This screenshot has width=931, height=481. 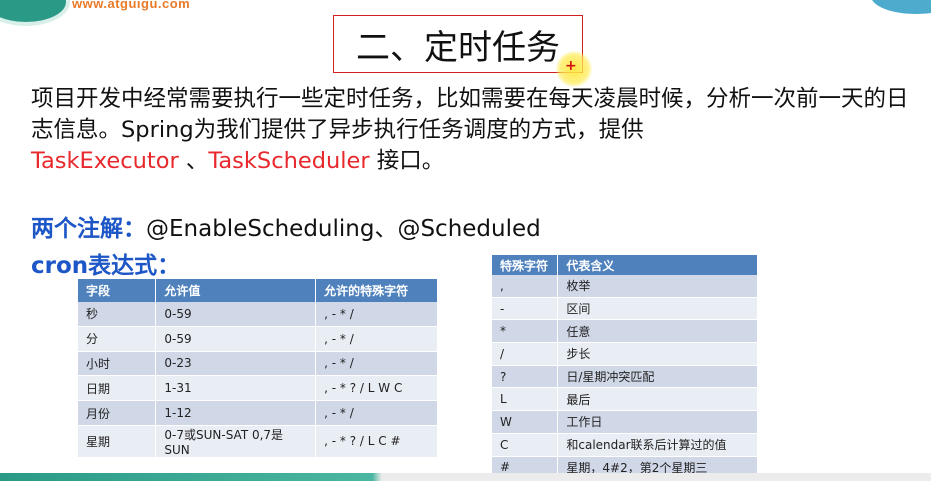 I want to click on table-row: 日期 1-31, - * ? / L W C, so click(x=258, y=388).